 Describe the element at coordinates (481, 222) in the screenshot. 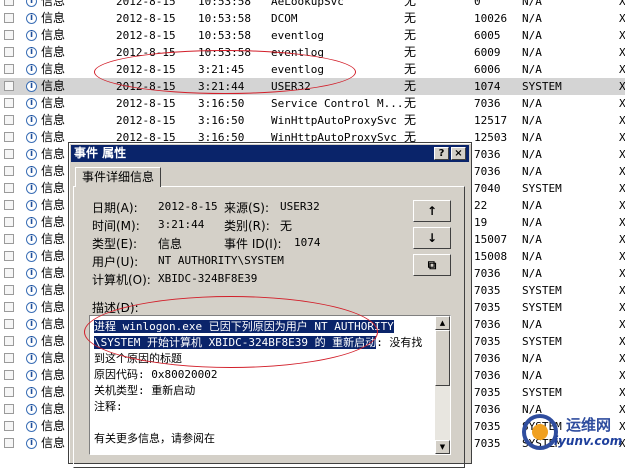

I see `event-id: 19` at that location.